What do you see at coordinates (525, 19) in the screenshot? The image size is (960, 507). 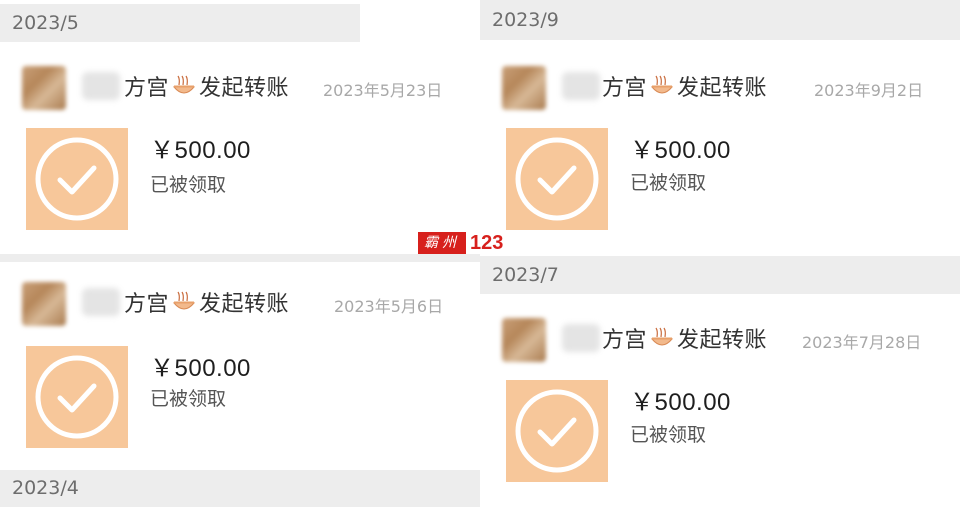 I see `month-label: 2023/9` at bounding box center [525, 19].